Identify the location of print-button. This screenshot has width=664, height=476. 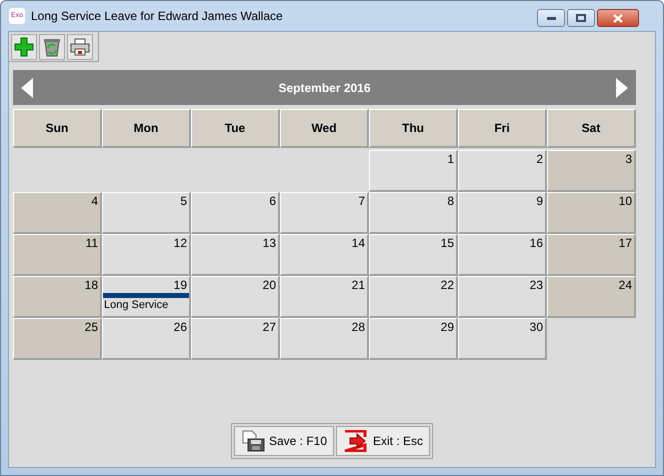
(80, 47).